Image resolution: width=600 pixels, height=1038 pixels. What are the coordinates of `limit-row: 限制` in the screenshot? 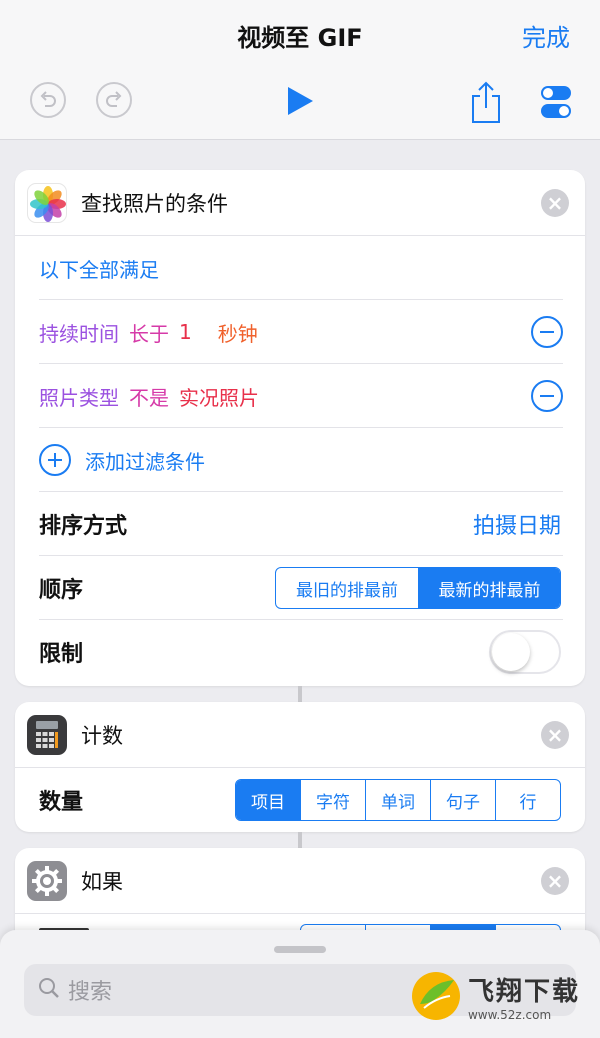 It's located at (300, 652).